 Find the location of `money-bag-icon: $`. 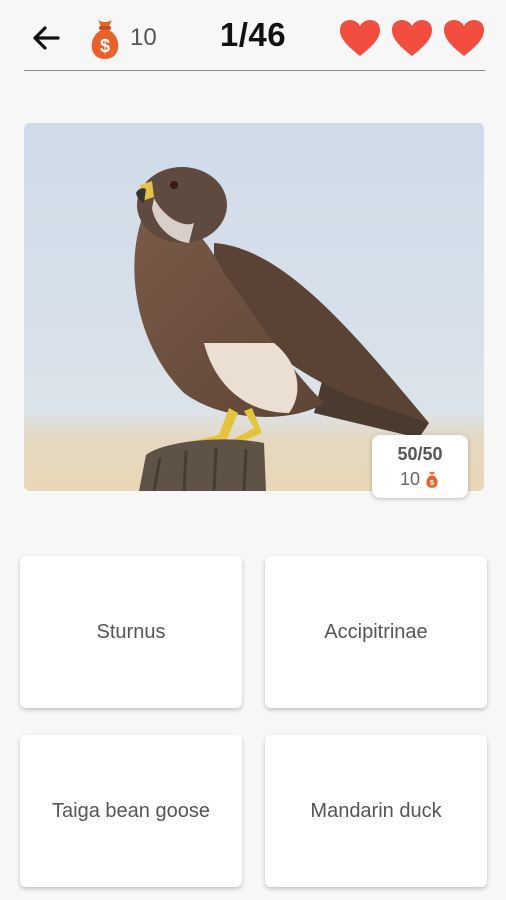

money-bag-icon: $ is located at coordinates (432, 479).